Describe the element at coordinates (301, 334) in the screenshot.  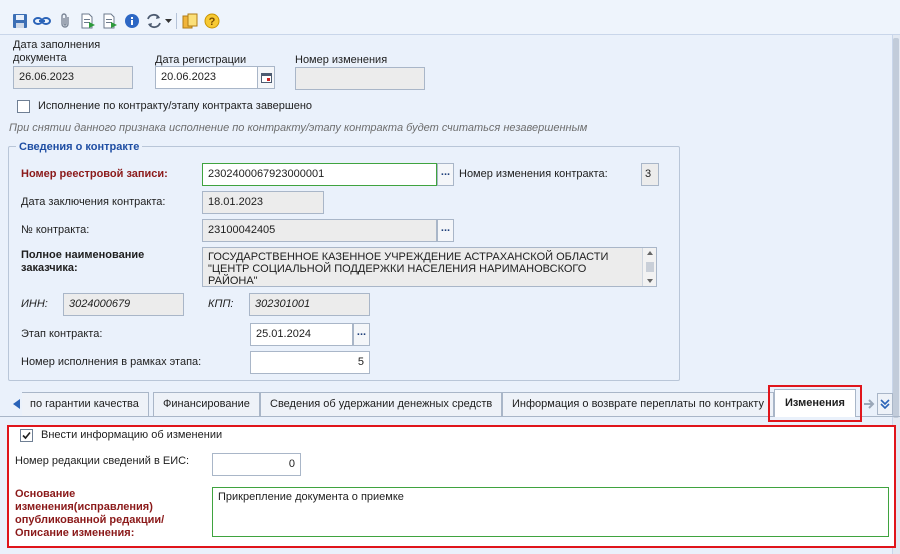
I see `stage-field: 25.01.2024` at that location.